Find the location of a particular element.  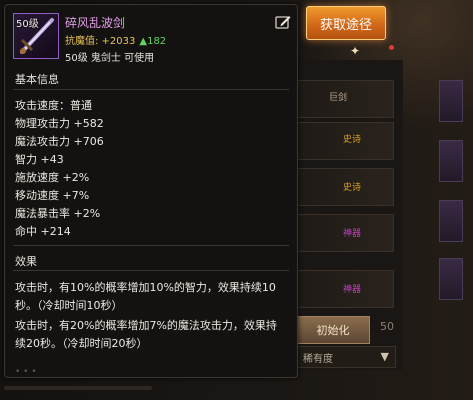

stat-line: 智力 +43 is located at coordinates (39, 159).